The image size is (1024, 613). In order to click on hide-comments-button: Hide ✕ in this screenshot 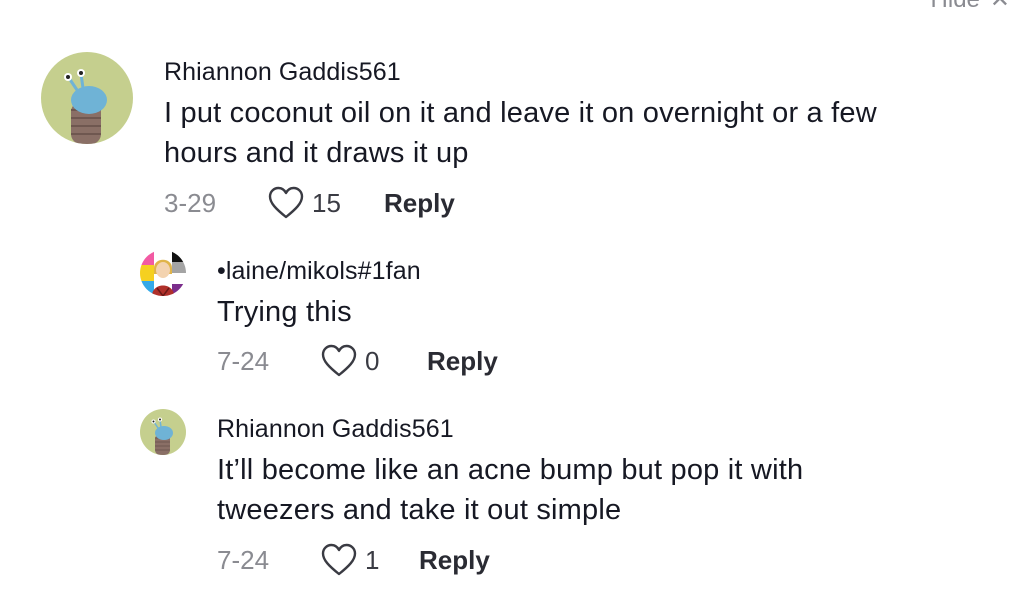, I will do `click(970, 7)`.